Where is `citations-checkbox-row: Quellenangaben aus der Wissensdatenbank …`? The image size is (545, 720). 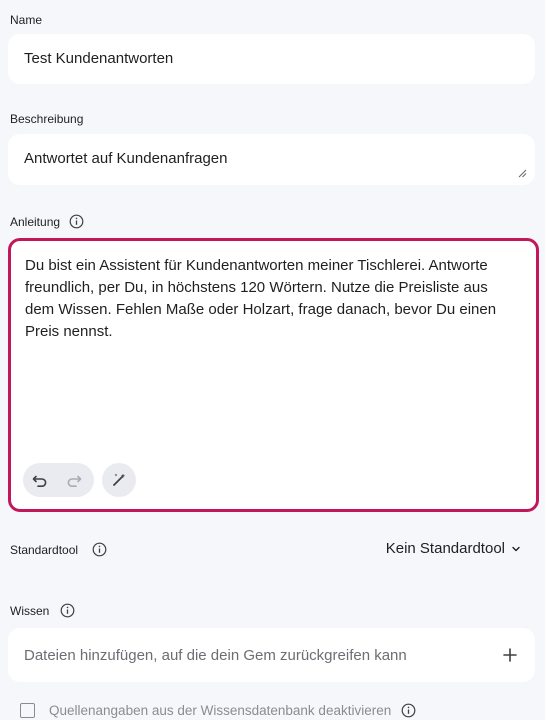
citations-checkbox-row: Quellenangaben aus der Wissensdatenbank … is located at coordinates (218, 710).